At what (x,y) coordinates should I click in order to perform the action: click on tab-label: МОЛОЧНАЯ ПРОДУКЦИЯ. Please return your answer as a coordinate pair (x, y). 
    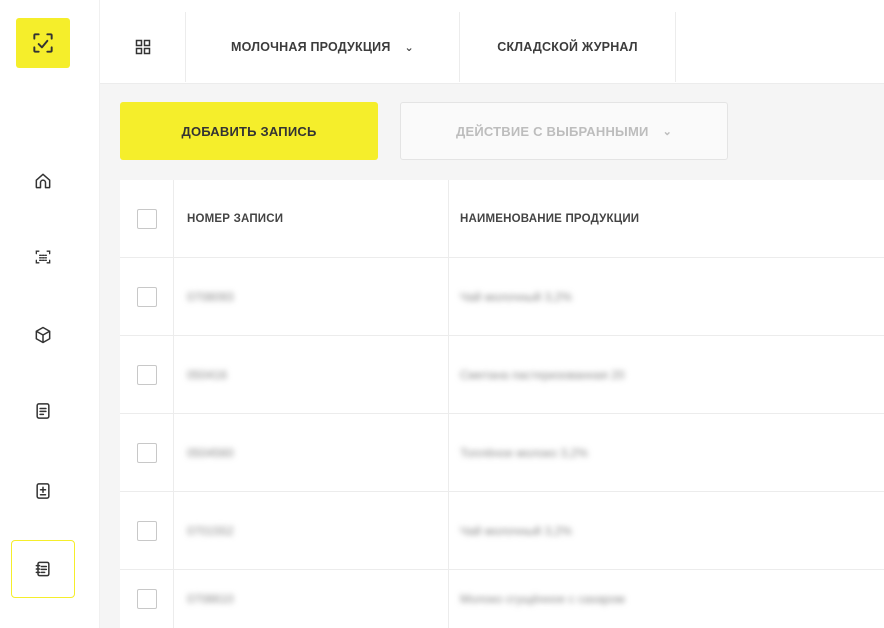
    Looking at the image, I should click on (311, 47).